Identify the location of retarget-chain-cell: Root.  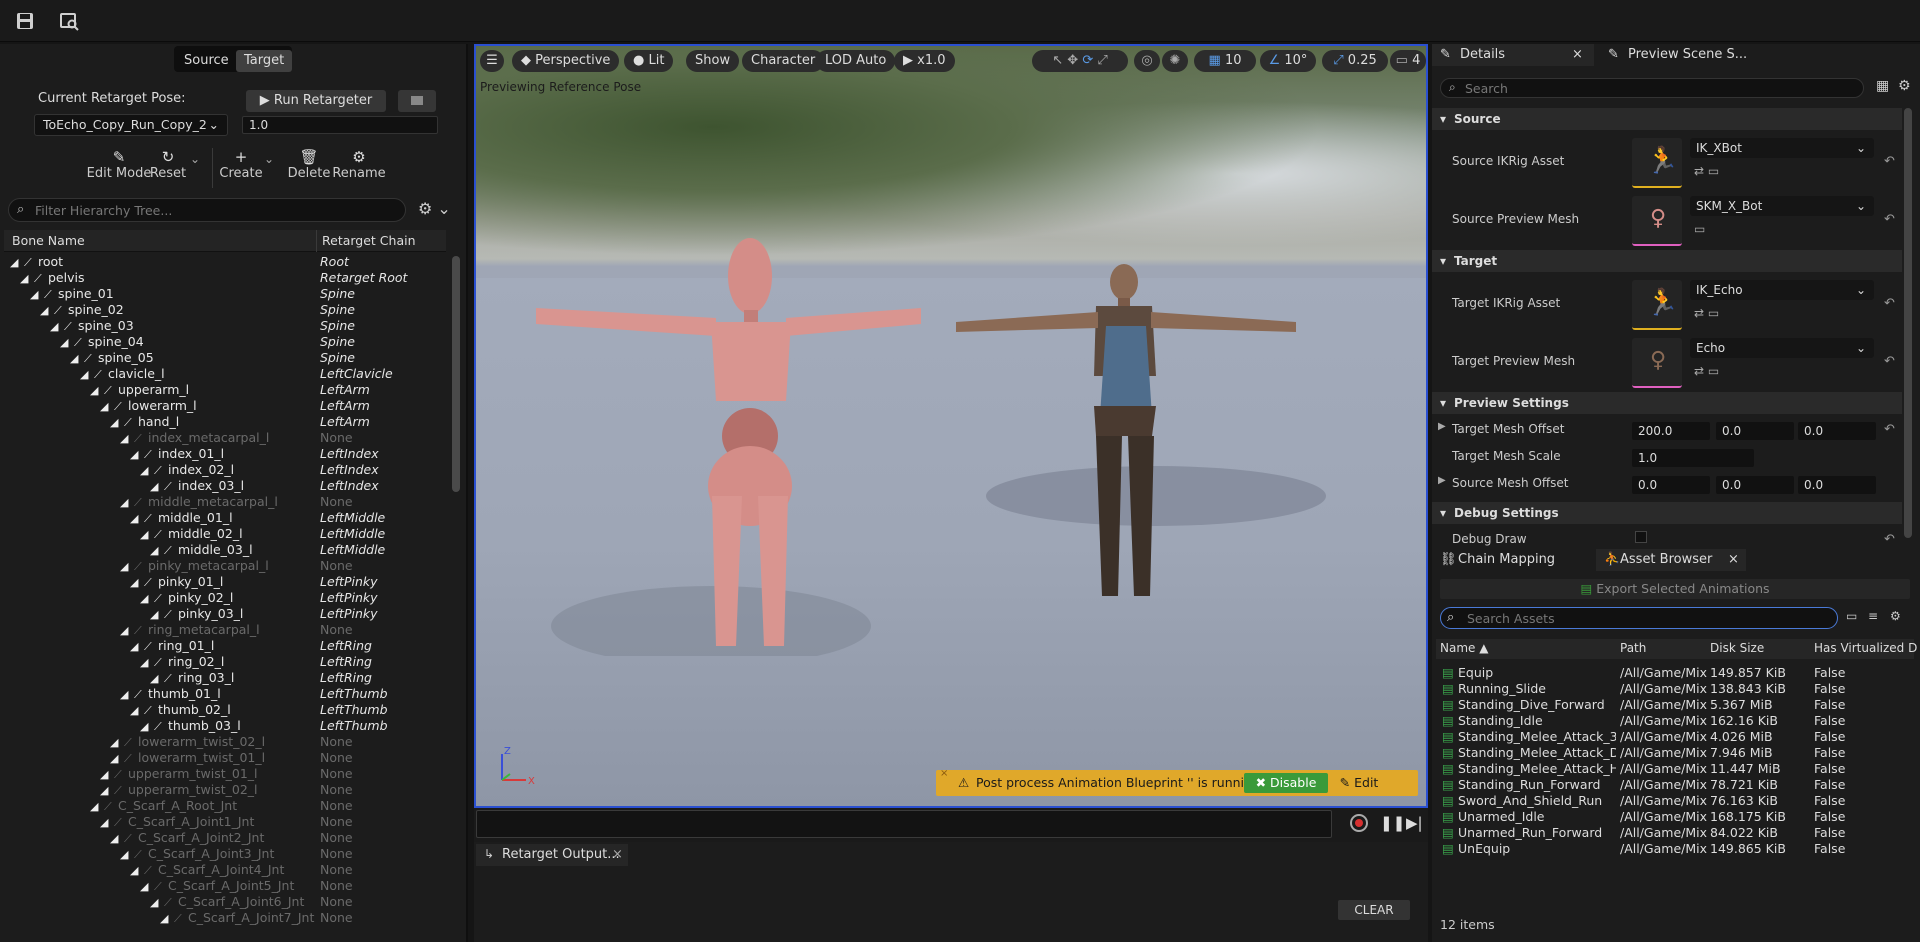
(334, 262).